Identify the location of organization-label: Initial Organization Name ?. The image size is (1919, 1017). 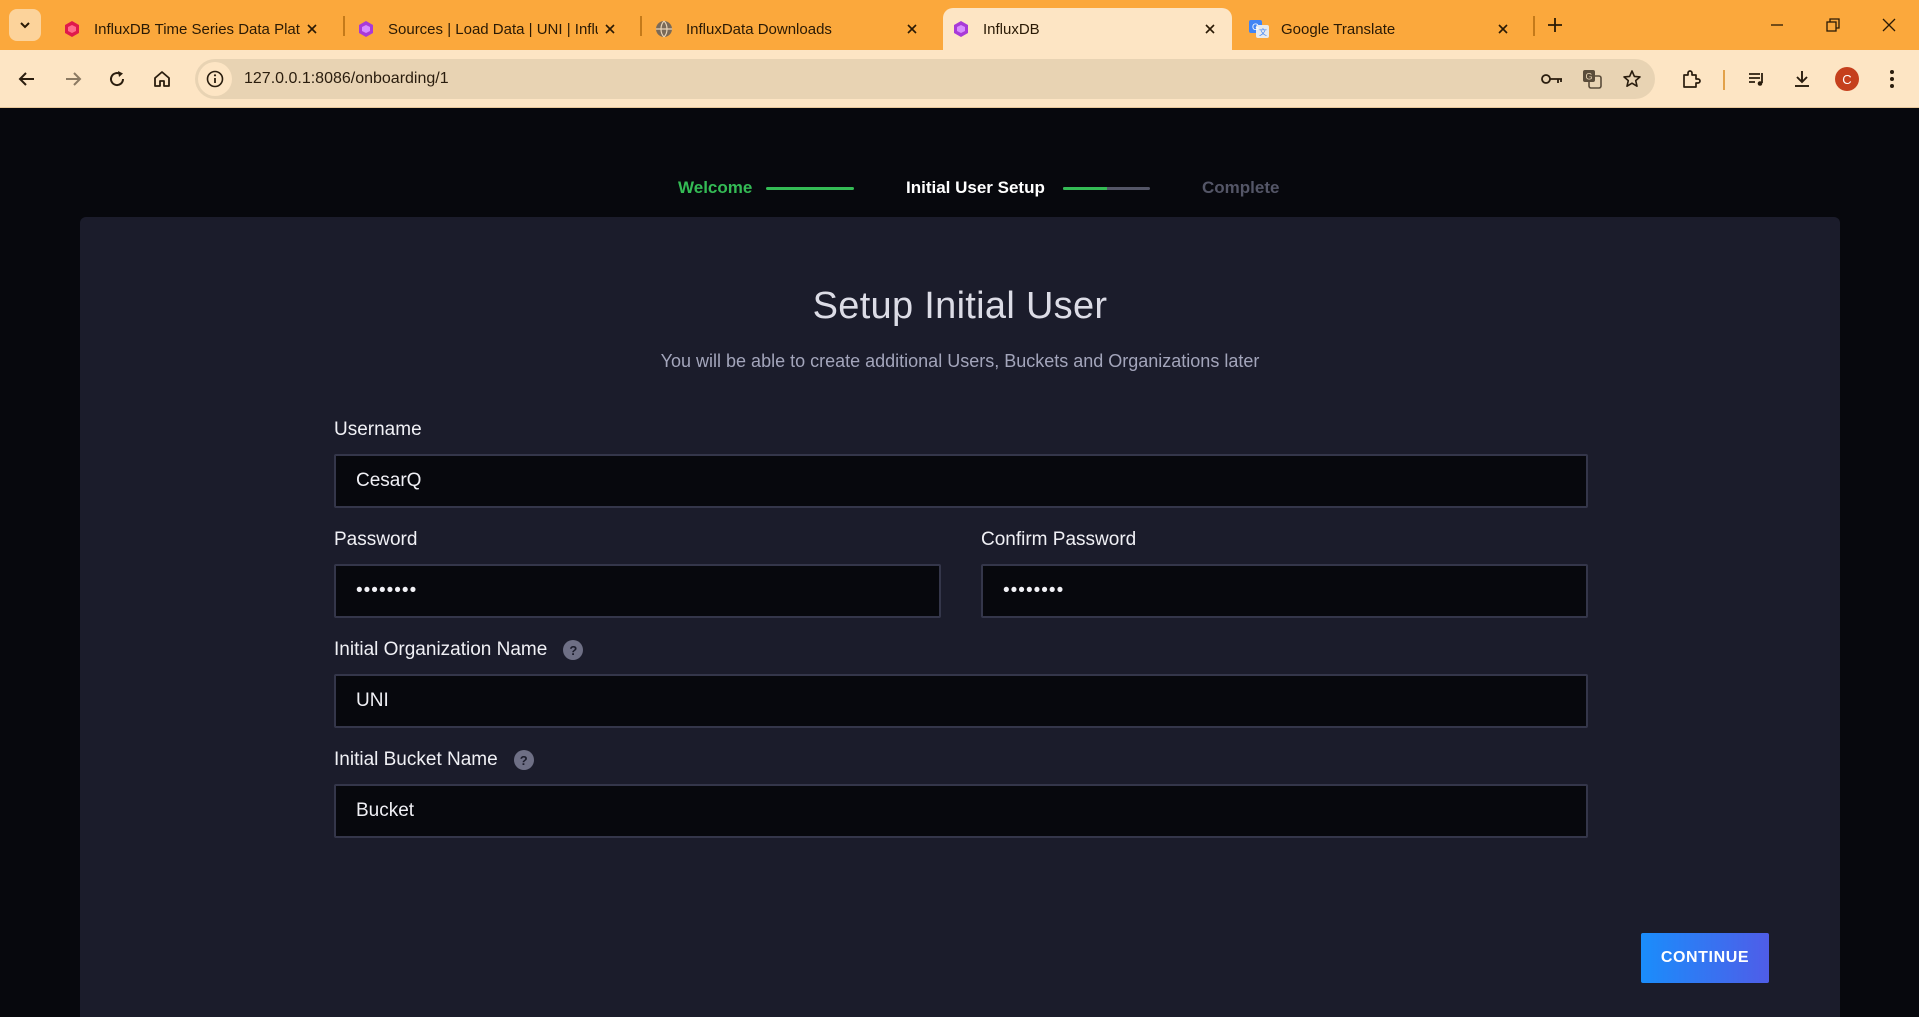
(459, 650).